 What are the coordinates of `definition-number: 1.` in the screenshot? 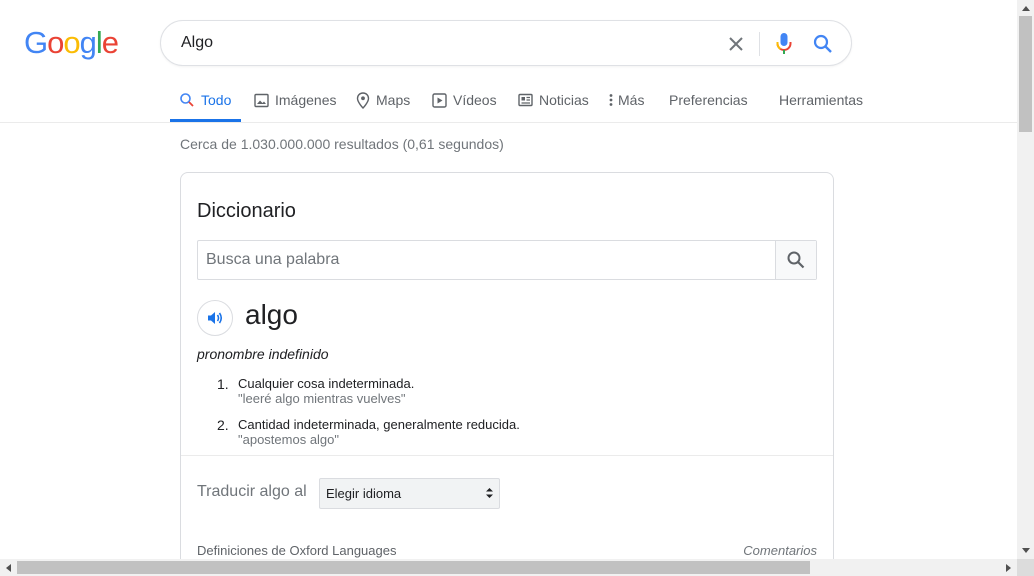 It's located at (223, 384).